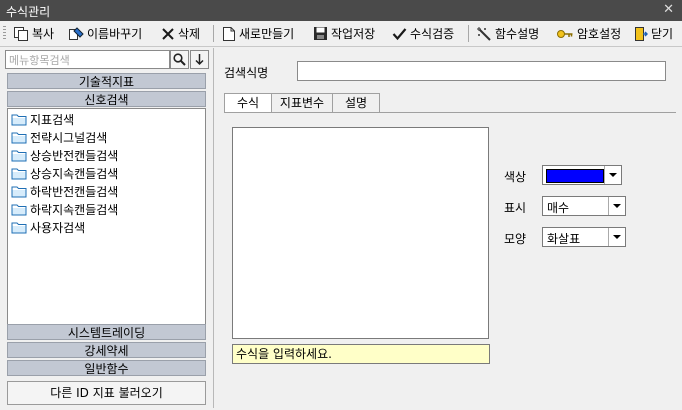 This screenshot has height=410, width=682. I want to click on tab-indicator-variables: 지표변수, so click(302, 102).